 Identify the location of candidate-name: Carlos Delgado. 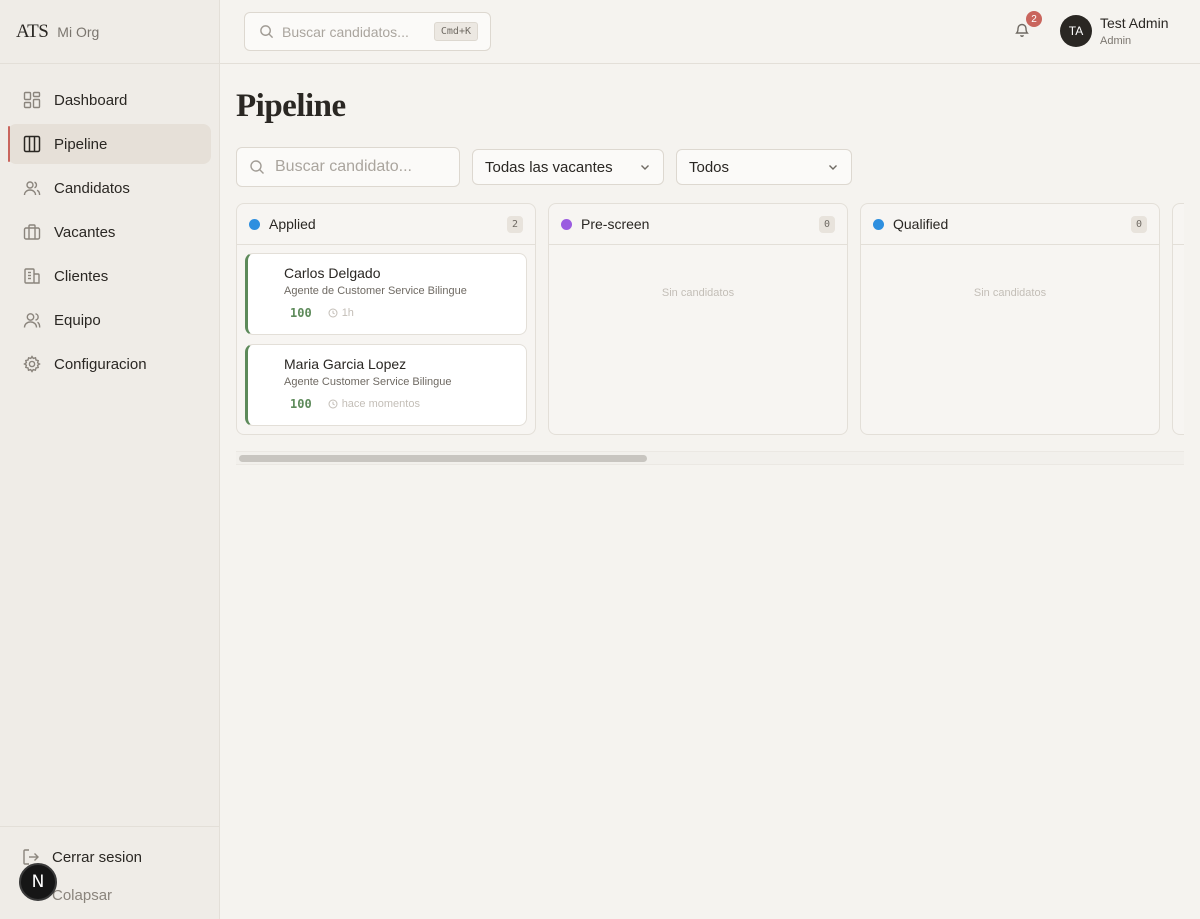
(332, 273).